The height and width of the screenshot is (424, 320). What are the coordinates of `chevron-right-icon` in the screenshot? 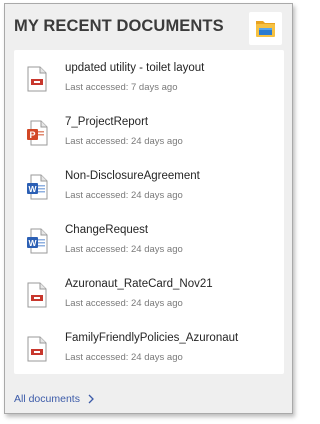 It's located at (91, 399).